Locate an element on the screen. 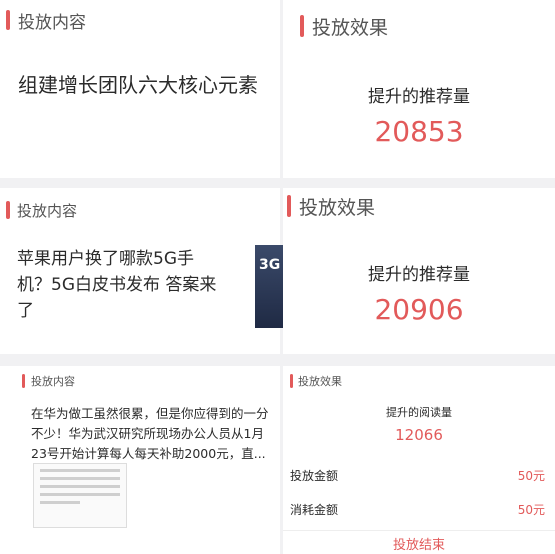 Image resolution: width=555 pixels, height=554 pixels. thumbnail-label: 3G is located at coordinates (270, 265).